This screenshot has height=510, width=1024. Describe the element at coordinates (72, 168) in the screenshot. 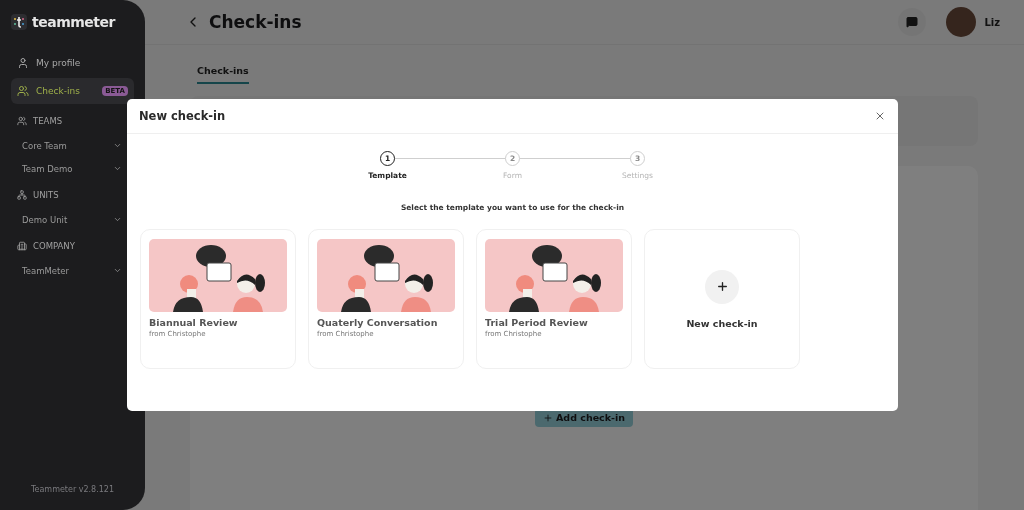

I see `sidebar-item: Team Demo` at that location.